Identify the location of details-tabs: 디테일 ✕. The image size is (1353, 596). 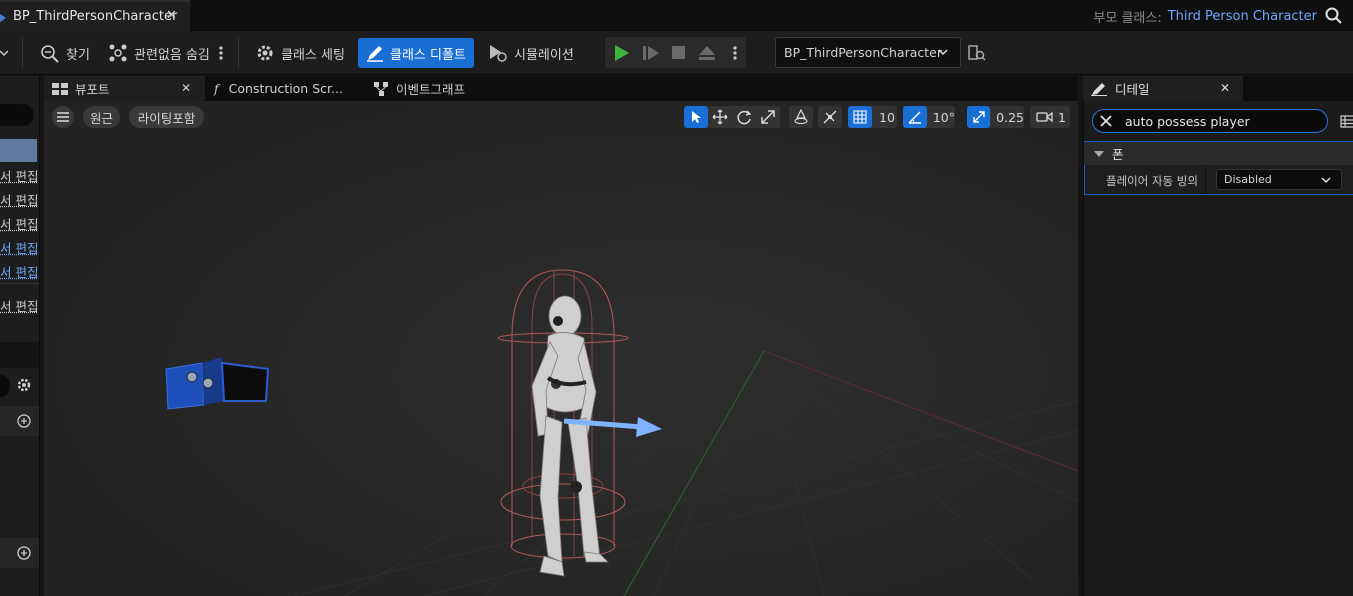
(1218, 88).